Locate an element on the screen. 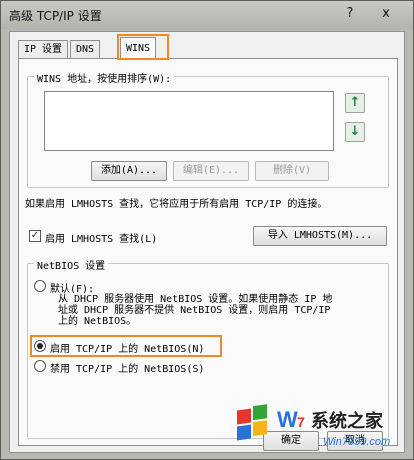  svg-text: W is located at coordinates (287, 419).